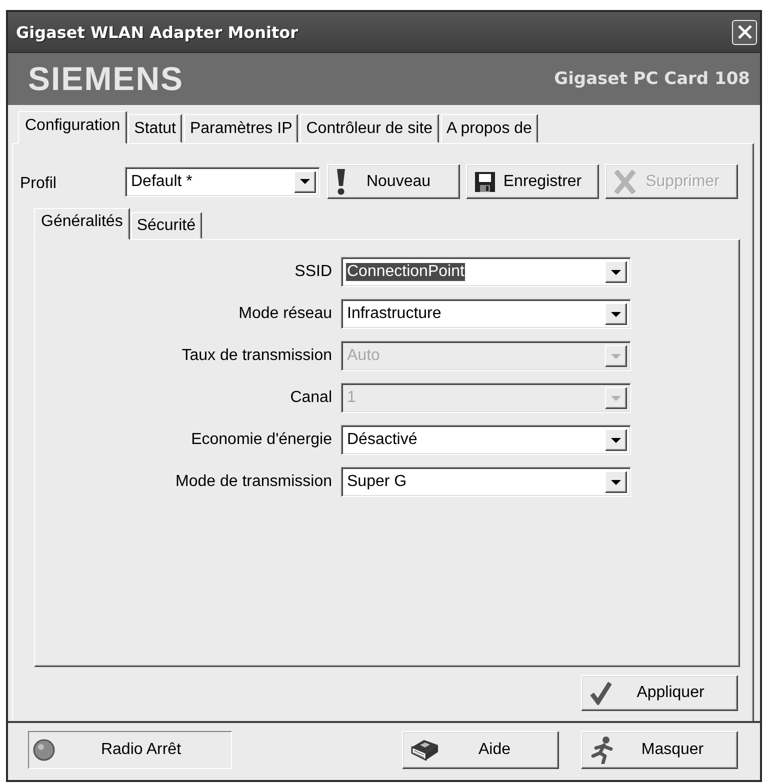 The width and height of the screenshot is (768, 784). I want to click on tab: Généralités, so click(82, 224).